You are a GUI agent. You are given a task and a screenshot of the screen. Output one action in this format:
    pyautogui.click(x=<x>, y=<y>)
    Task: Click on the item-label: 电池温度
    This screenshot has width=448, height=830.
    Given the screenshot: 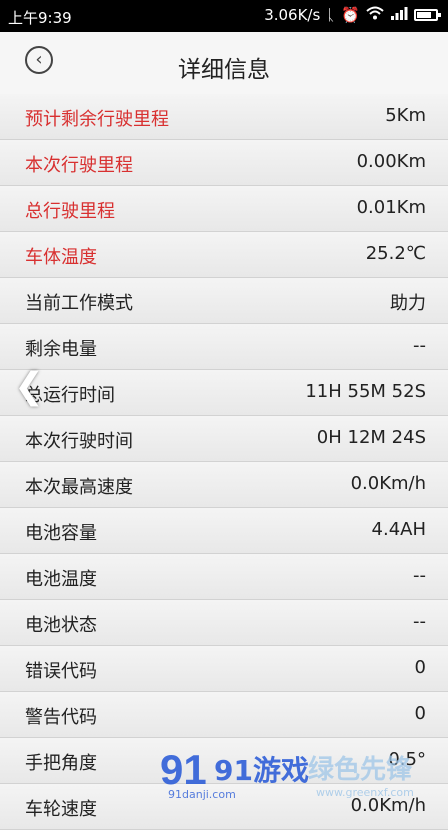 What is the action you would take?
    pyautogui.click(x=61, y=579)
    